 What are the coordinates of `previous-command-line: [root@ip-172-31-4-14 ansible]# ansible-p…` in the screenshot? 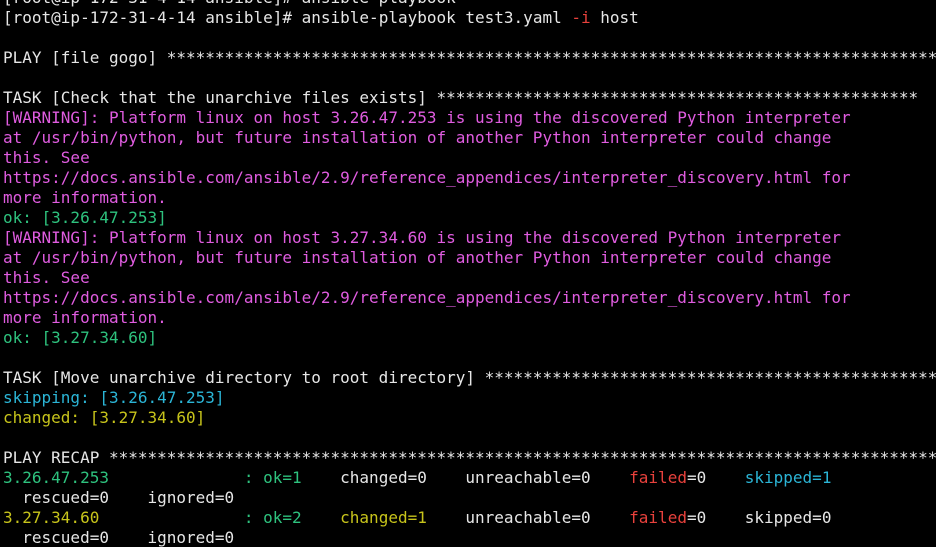 It's located at (469, 4).